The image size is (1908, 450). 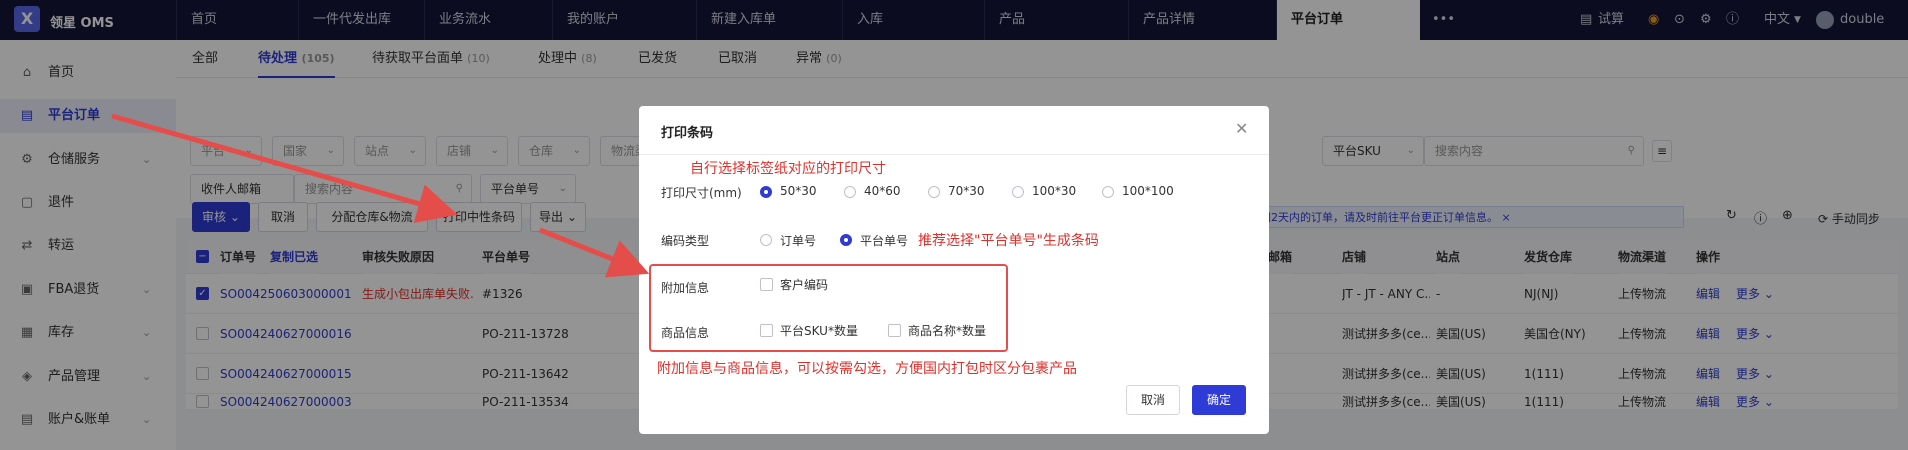 I want to click on size-radio-50x30, so click(x=766, y=192).